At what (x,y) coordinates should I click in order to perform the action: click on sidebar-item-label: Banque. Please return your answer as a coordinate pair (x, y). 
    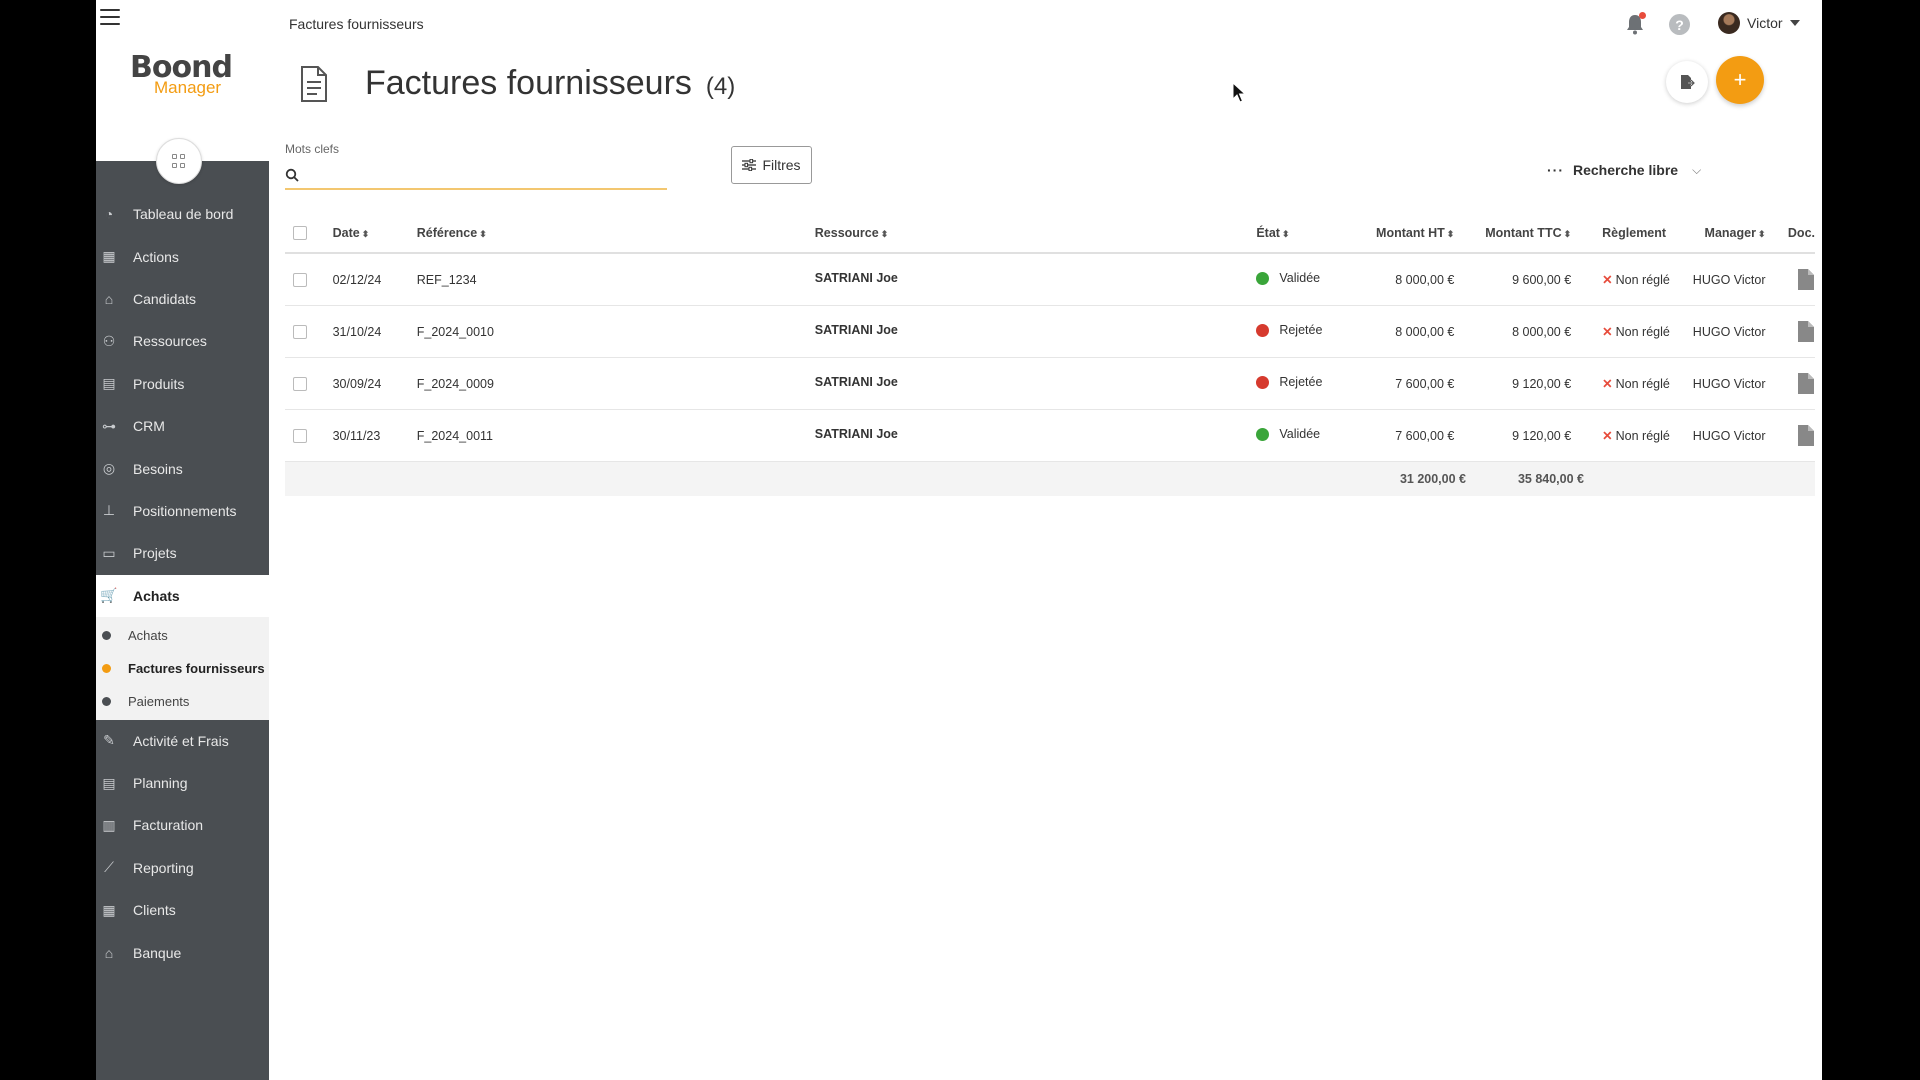
    Looking at the image, I should click on (157, 952).